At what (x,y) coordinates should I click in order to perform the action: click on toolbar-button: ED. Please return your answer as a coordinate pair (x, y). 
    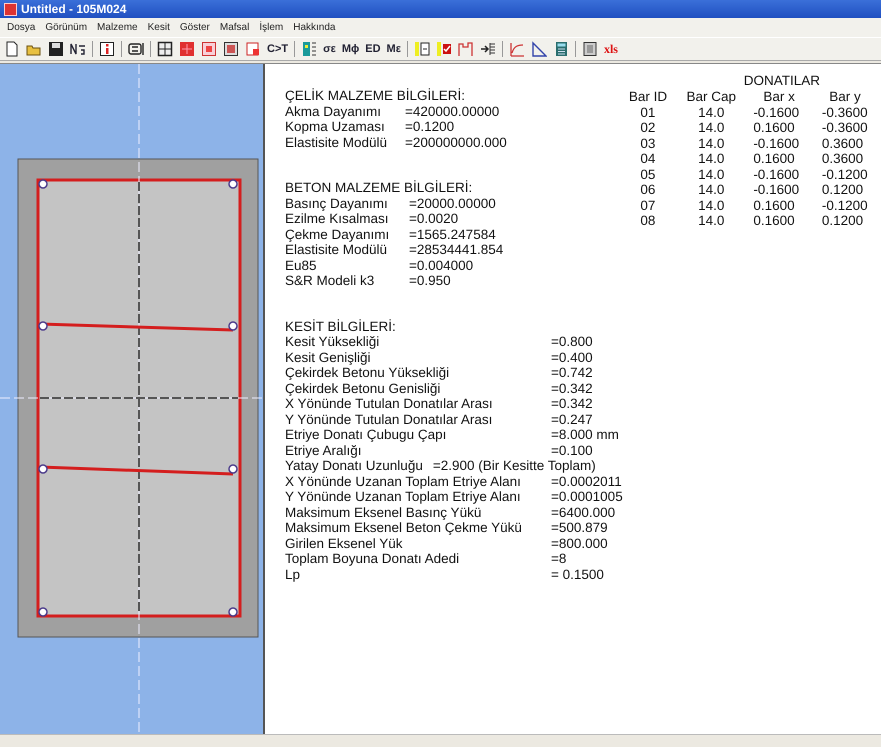
    Looking at the image, I should click on (373, 49).